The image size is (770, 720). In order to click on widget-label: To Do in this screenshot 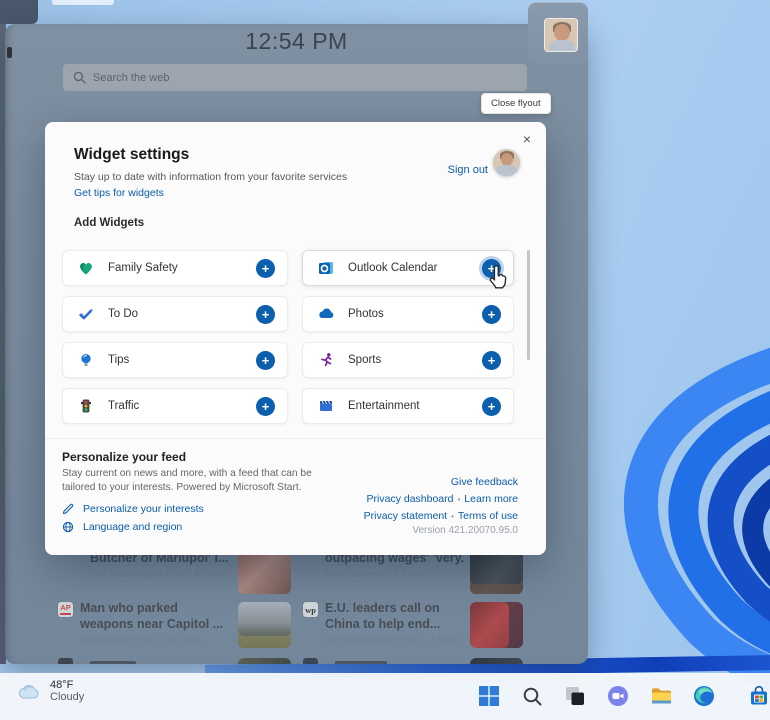, I will do `click(123, 314)`.